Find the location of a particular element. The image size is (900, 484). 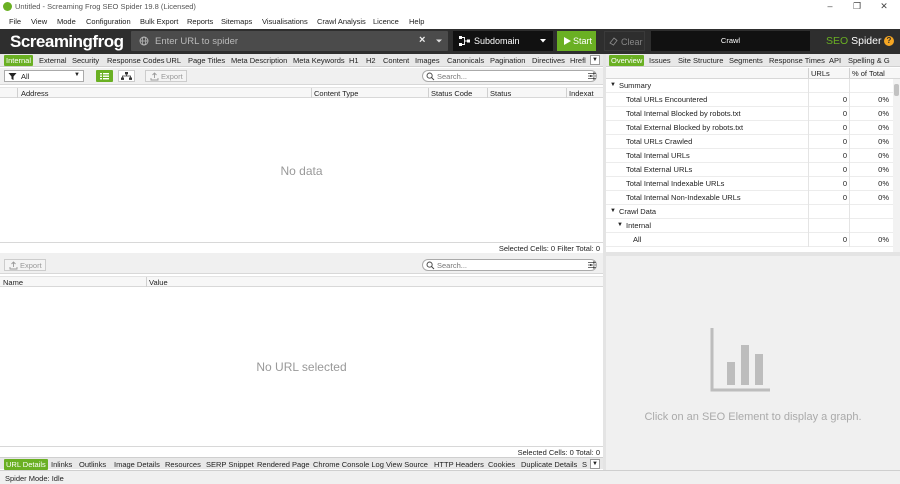

help-icon: ? is located at coordinates (889, 41).